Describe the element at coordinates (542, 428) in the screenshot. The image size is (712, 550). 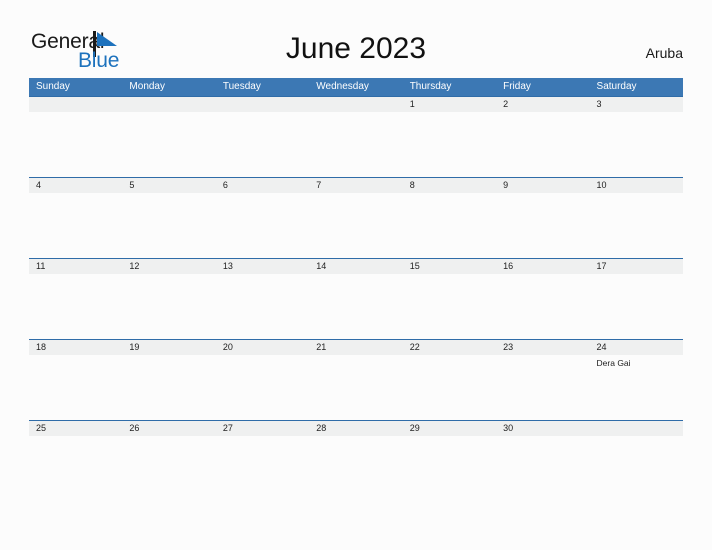
I see `date-number-30: 30` at that location.